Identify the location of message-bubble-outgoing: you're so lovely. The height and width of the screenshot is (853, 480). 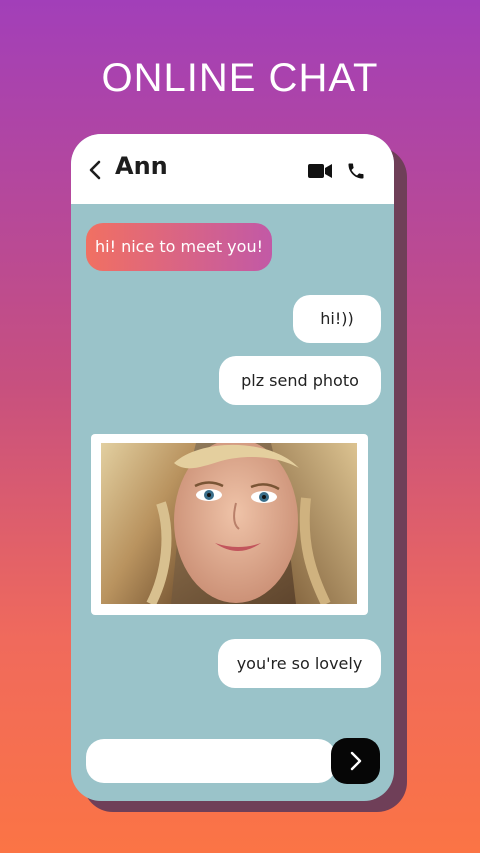
(299, 663).